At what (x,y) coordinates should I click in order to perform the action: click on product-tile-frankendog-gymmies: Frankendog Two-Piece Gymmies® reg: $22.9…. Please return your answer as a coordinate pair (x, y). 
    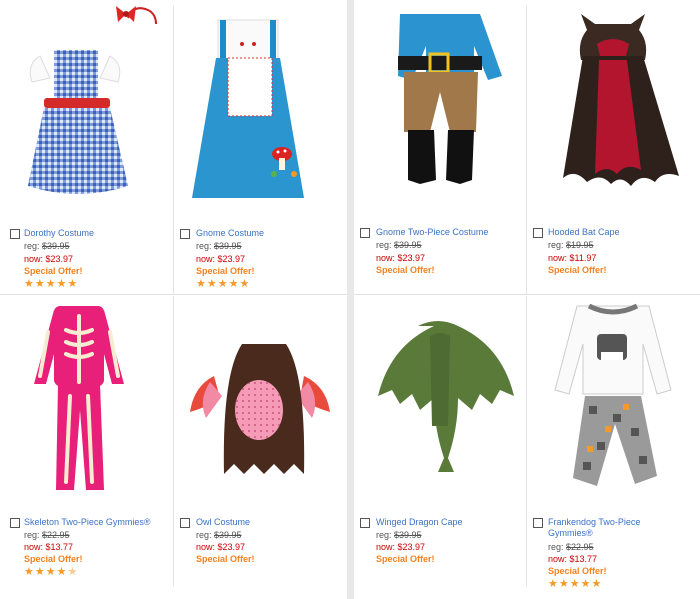
    Looking at the image, I should click on (613, 443).